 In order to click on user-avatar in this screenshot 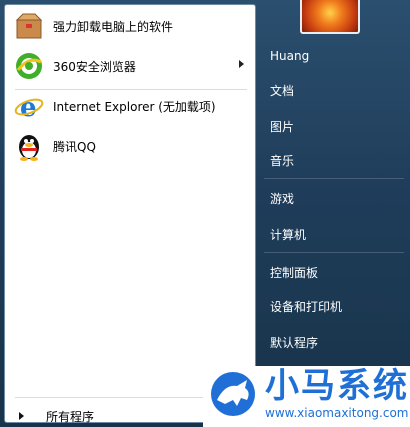, I will do `click(330, 17)`.